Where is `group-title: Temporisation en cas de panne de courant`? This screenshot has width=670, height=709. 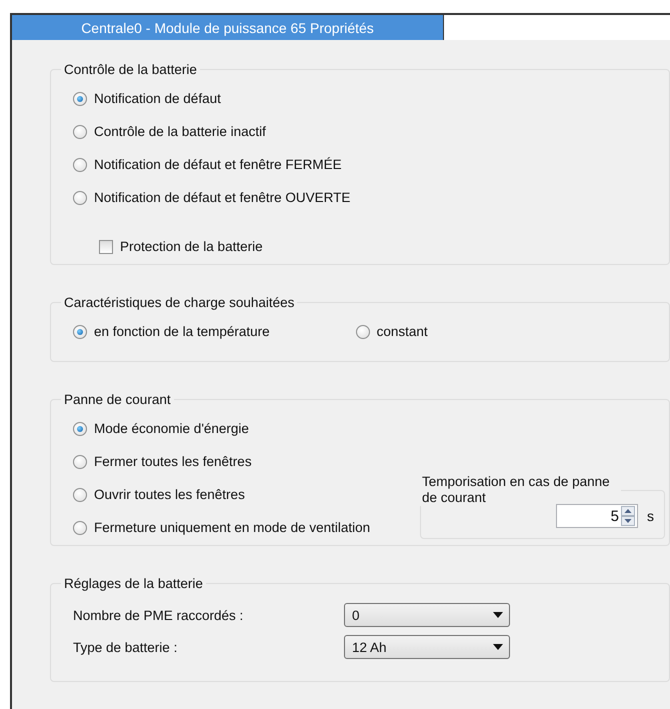
group-title: Temporisation en cas de panne de courant is located at coordinates (516, 490).